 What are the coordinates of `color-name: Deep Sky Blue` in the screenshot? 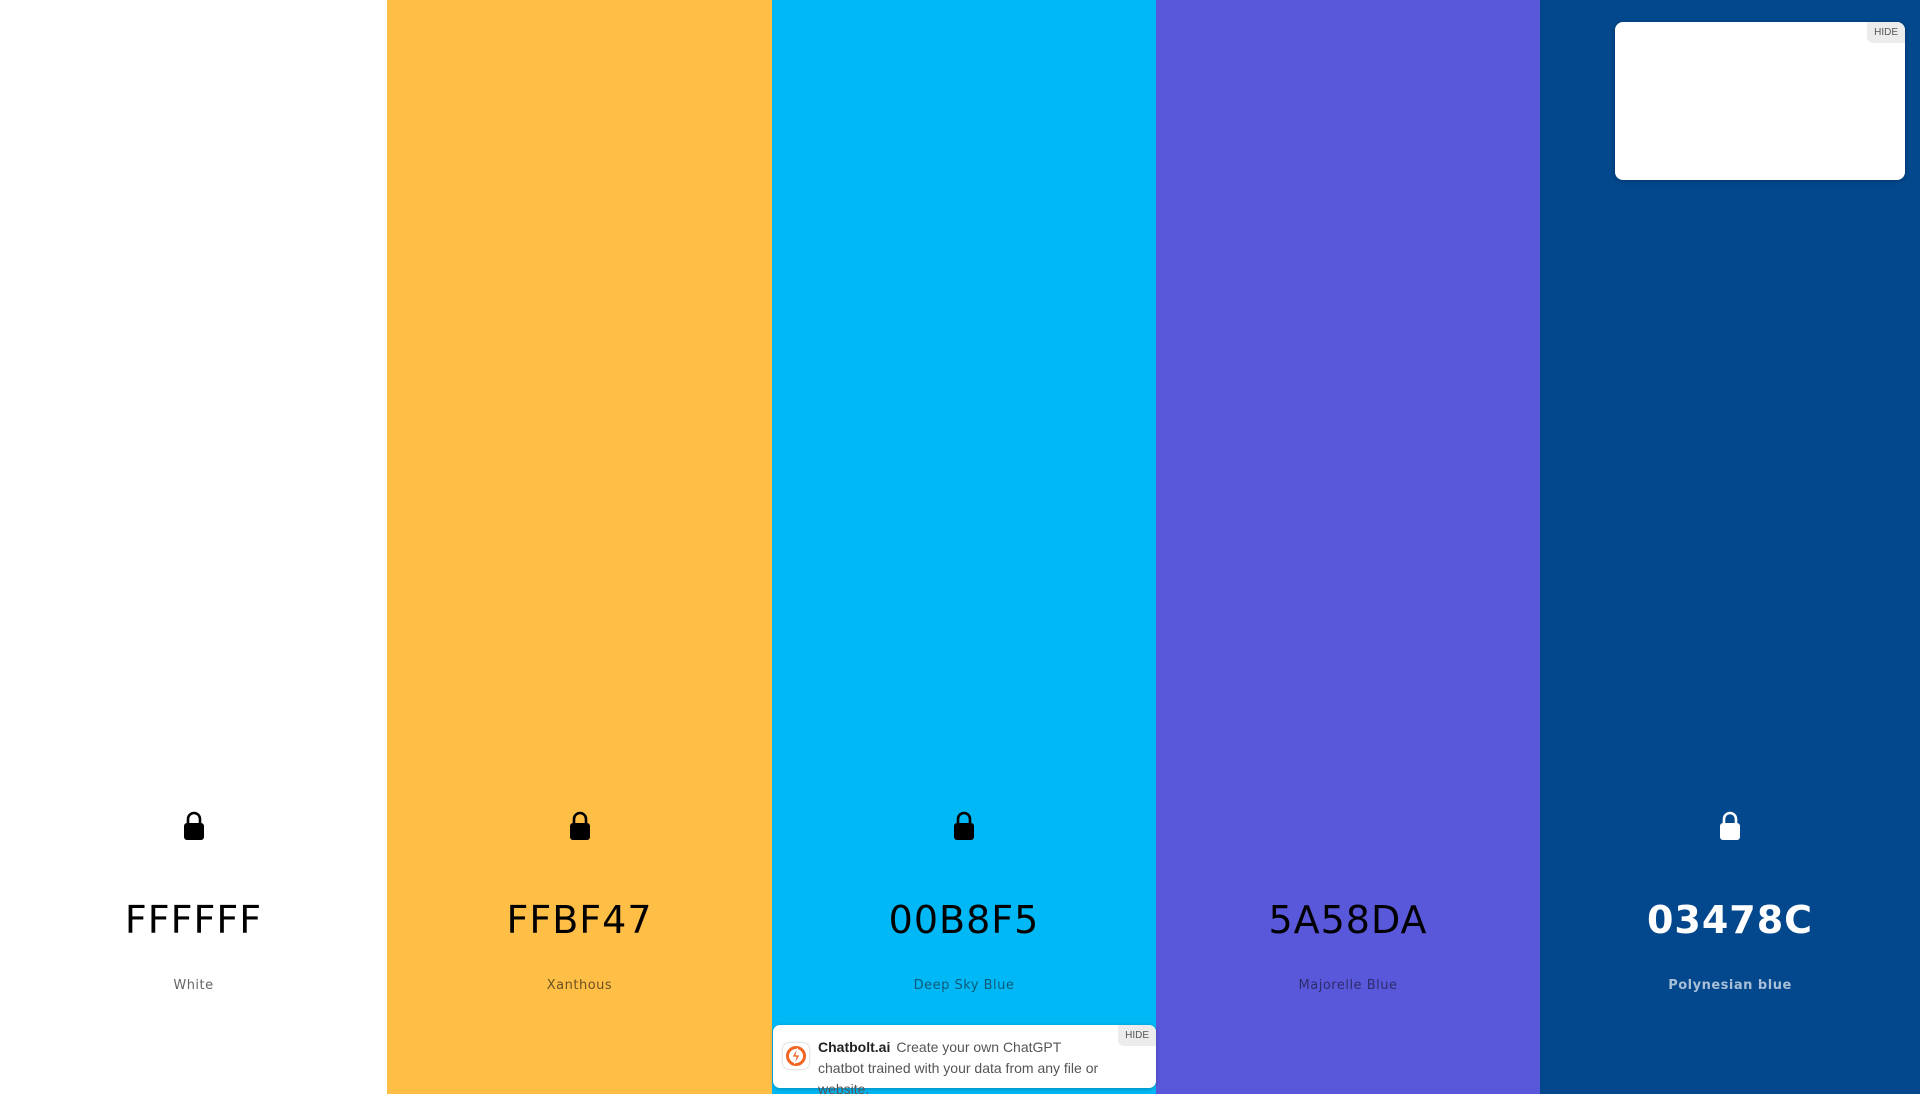 It's located at (964, 985).